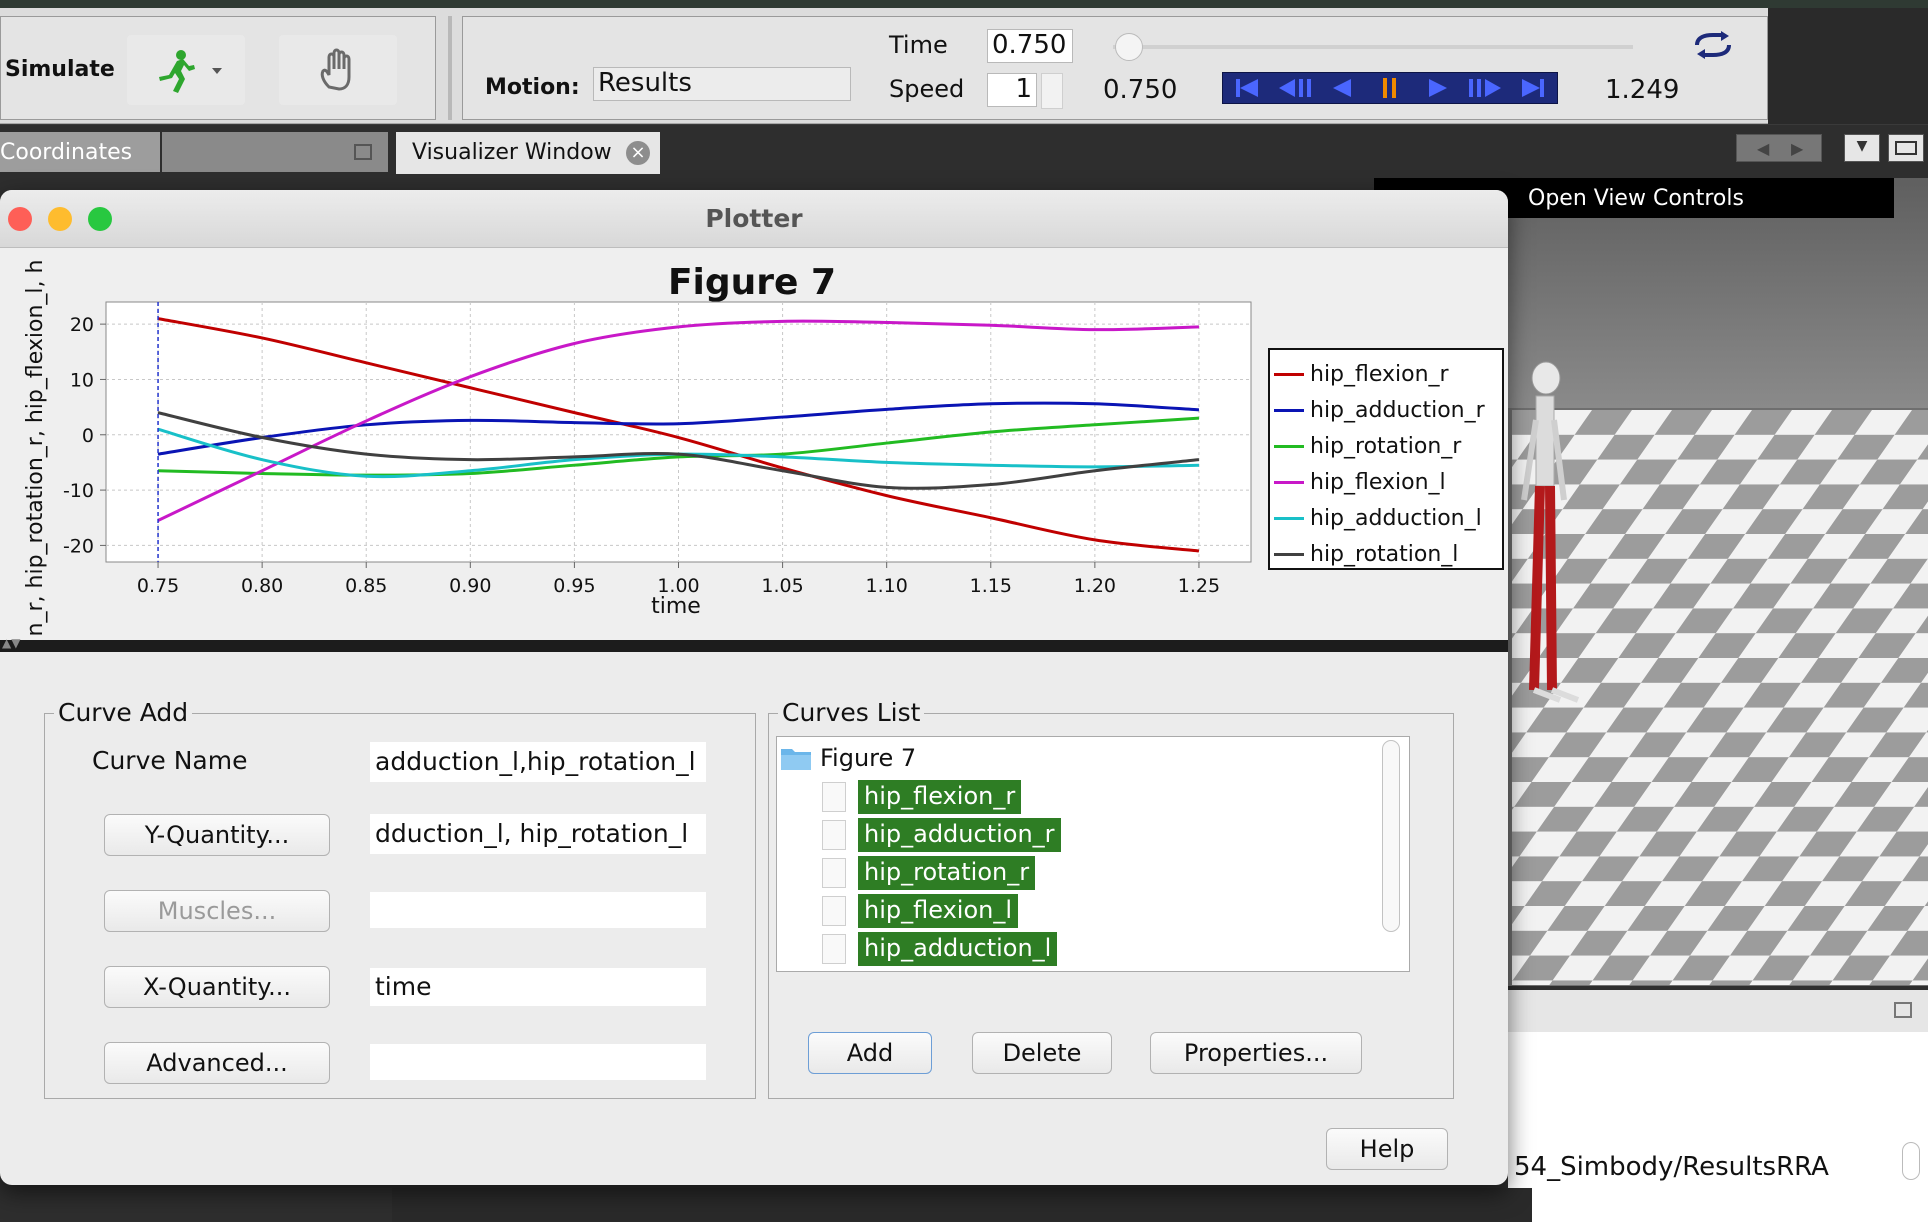 This screenshot has width=1928, height=1222. What do you see at coordinates (722, 84) in the screenshot?
I see `motion-field: Results` at bounding box center [722, 84].